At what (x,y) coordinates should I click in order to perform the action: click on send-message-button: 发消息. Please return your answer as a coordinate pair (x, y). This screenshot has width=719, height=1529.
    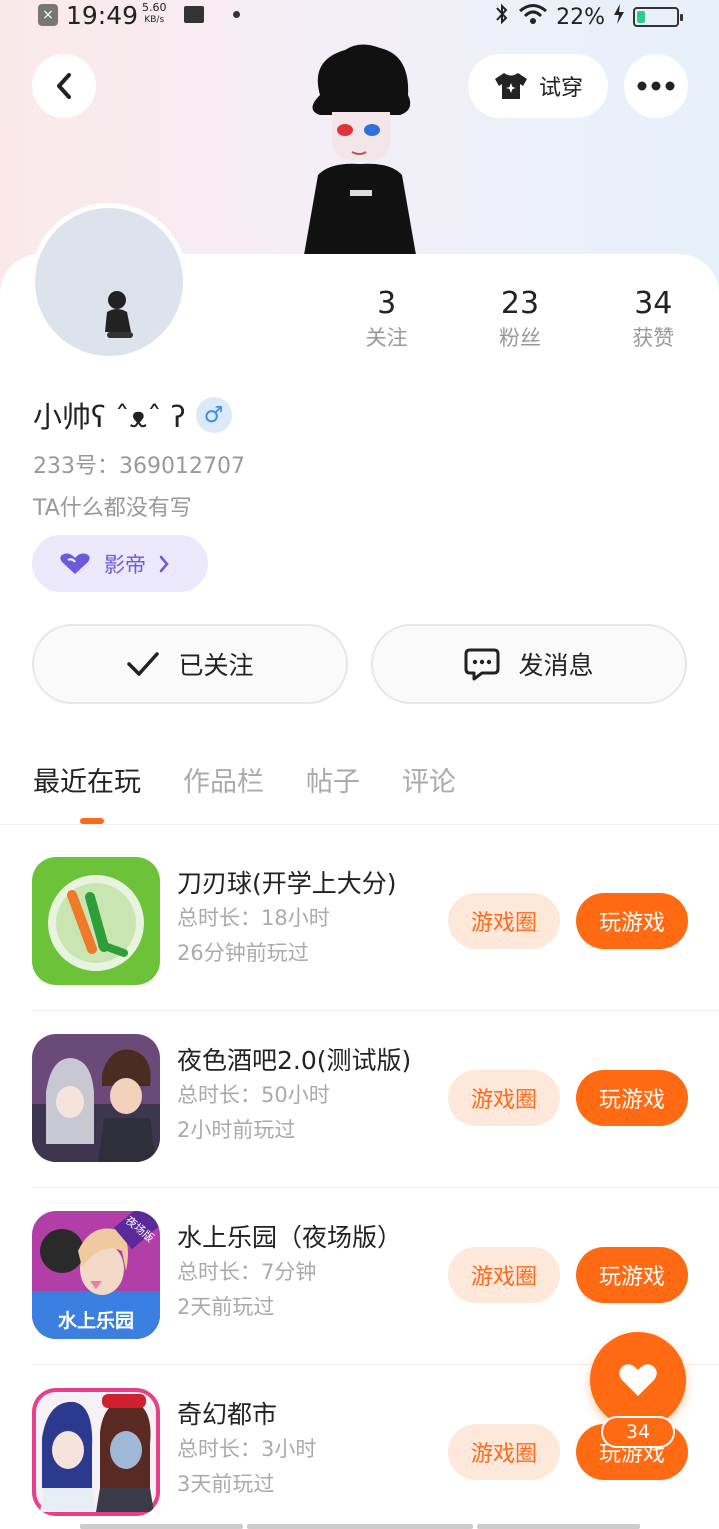
    Looking at the image, I should click on (529, 664).